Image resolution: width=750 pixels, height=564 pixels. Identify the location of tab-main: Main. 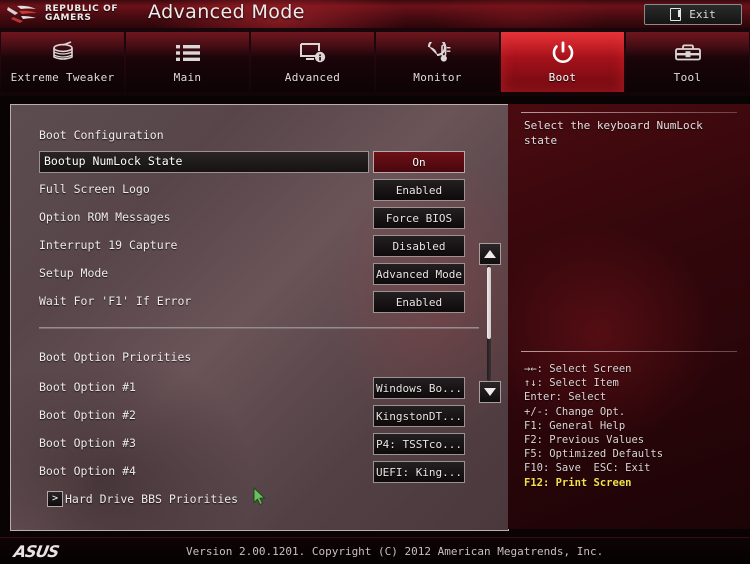
(187, 62).